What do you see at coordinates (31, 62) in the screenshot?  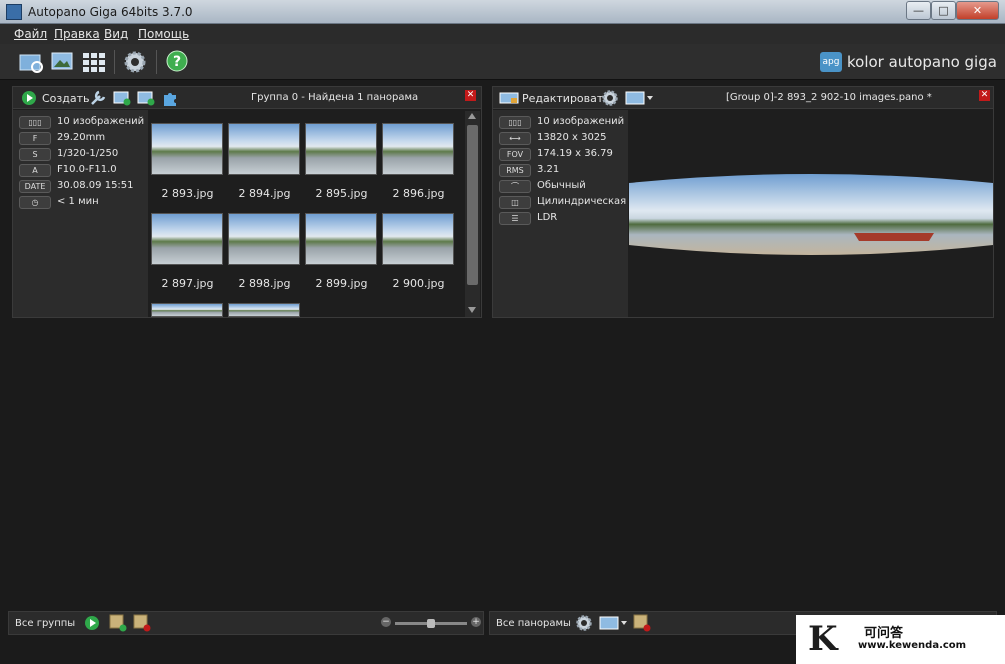 I see `folder-open-icon` at bounding box center [31, 62].